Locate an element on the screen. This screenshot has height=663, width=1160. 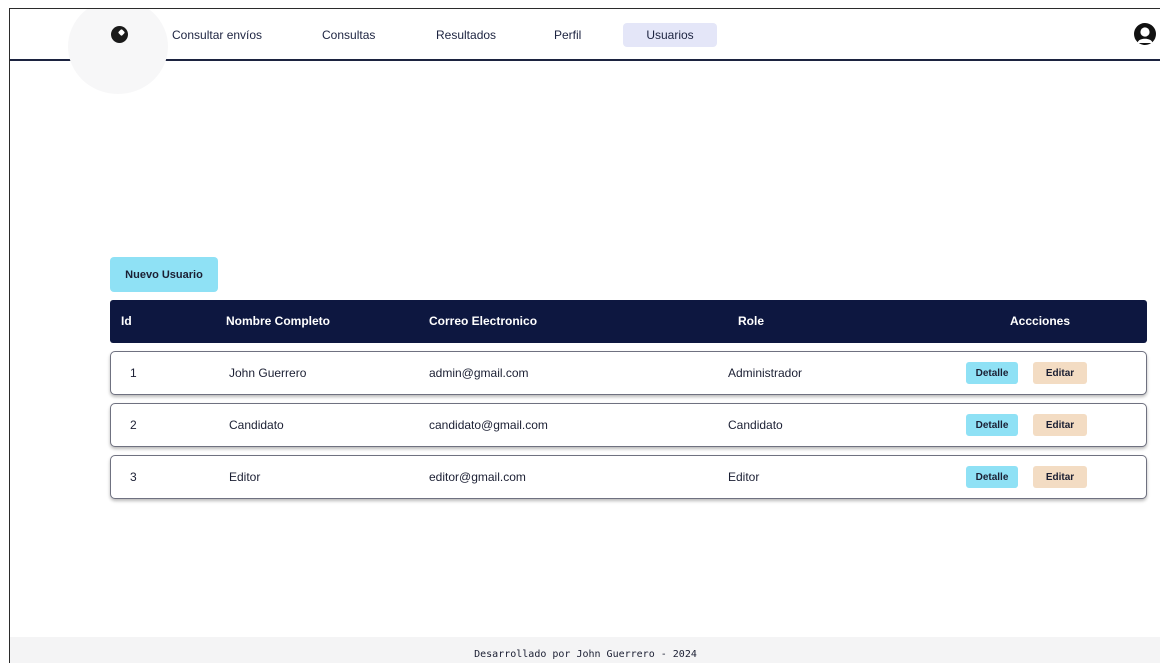
page-footer: Desarrollado por John Guerrero - 2024 is located at coordinates (585, 650).